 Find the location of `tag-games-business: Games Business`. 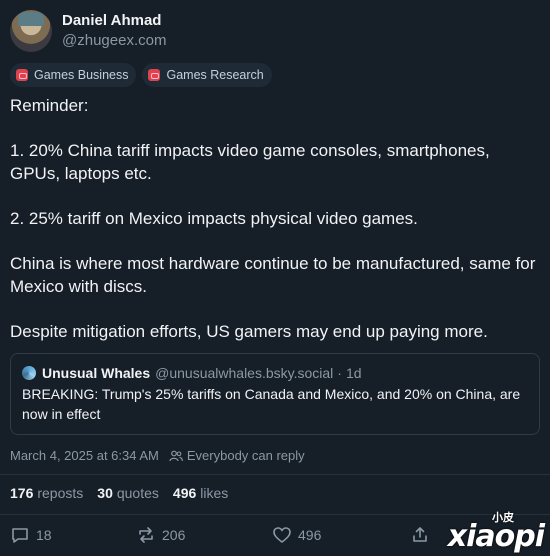

tag-games-business: Games Business is located at coordinates (73, 75).